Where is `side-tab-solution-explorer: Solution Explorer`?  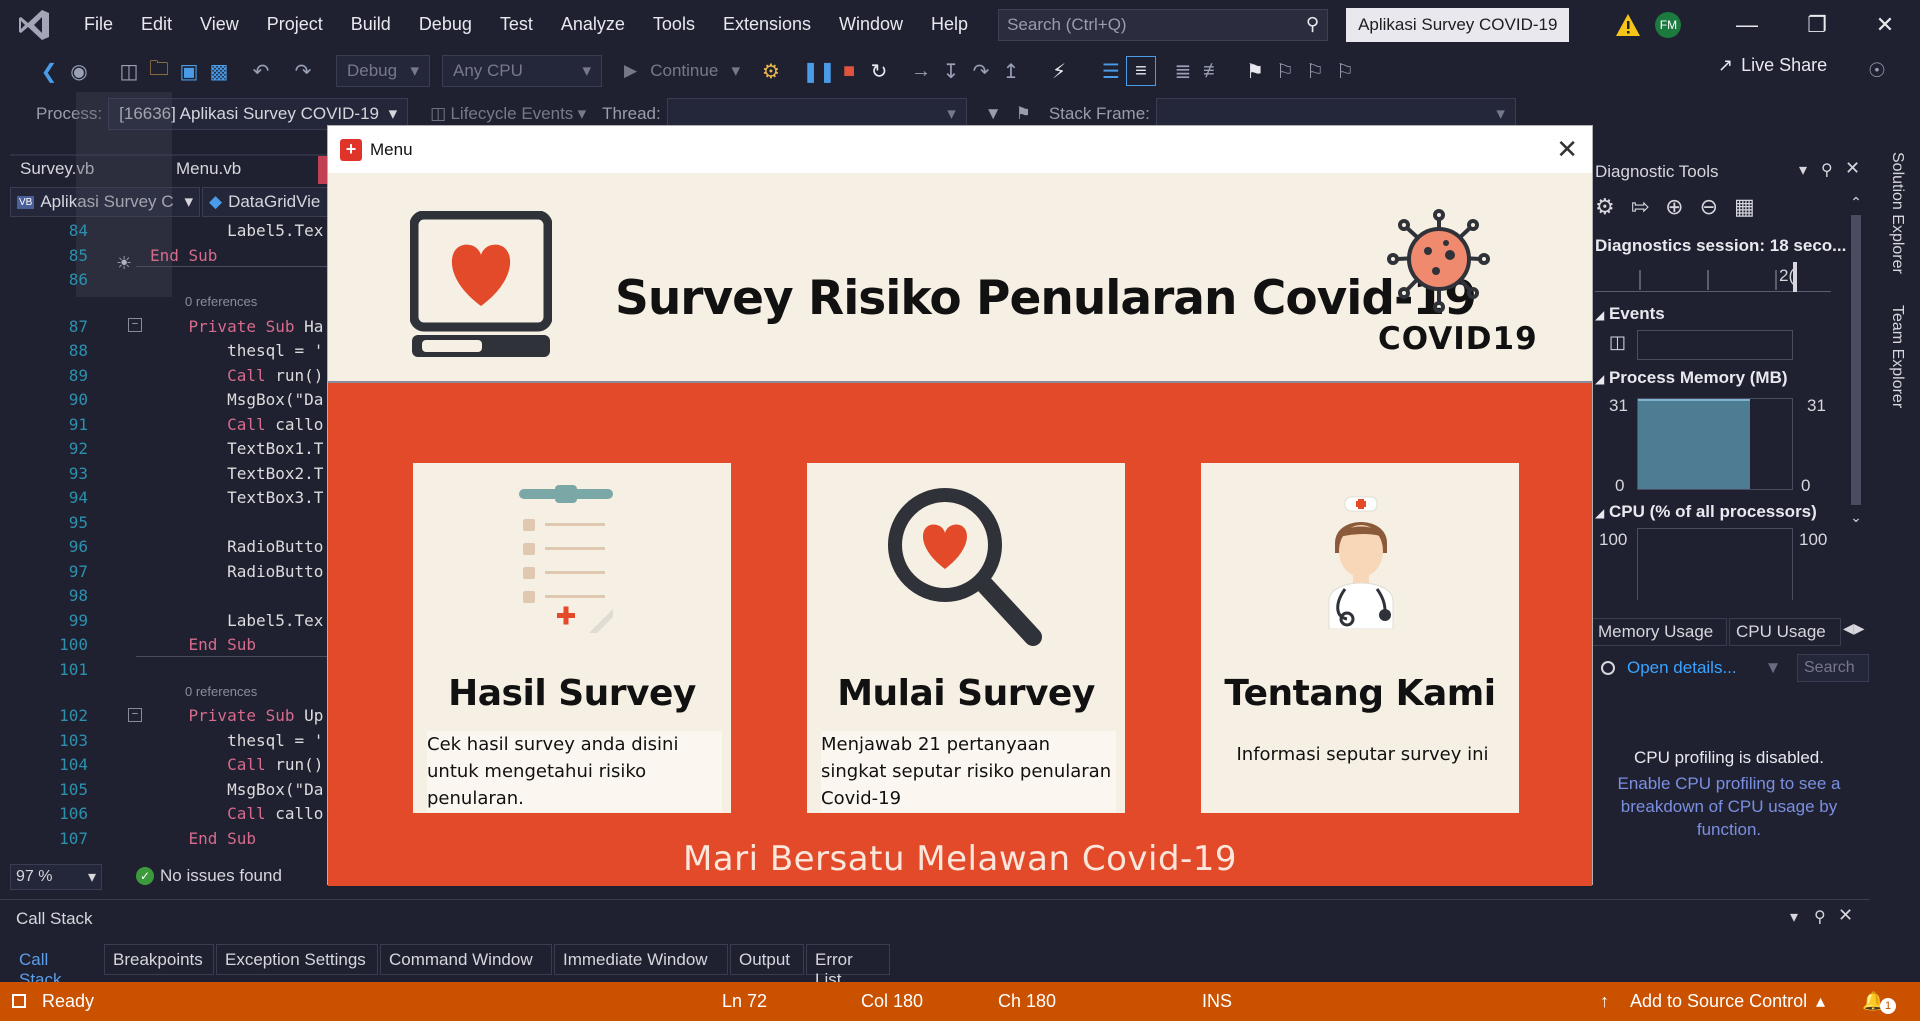 side-tab-solution-explorer: Solution Explorer is located at coordinates (1893, 222).